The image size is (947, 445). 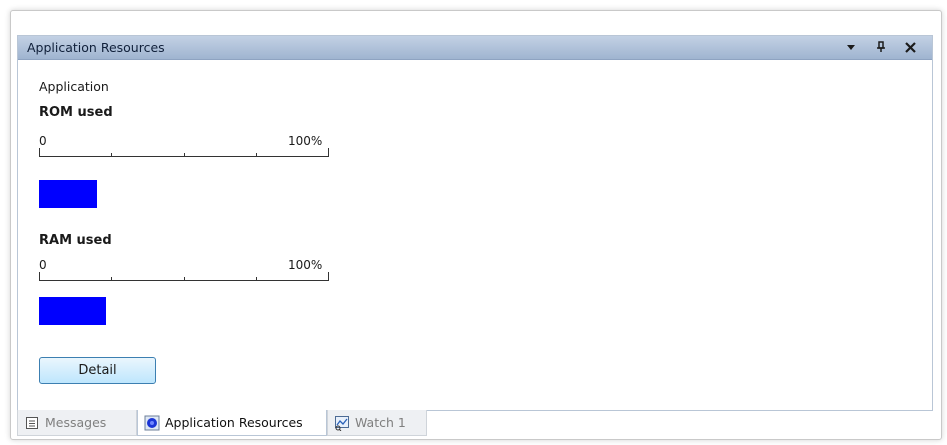 What do you see at coordinates (68, 194) in the screenshot?
I see `rom-usage-bar` at bounding box center [68, 194].